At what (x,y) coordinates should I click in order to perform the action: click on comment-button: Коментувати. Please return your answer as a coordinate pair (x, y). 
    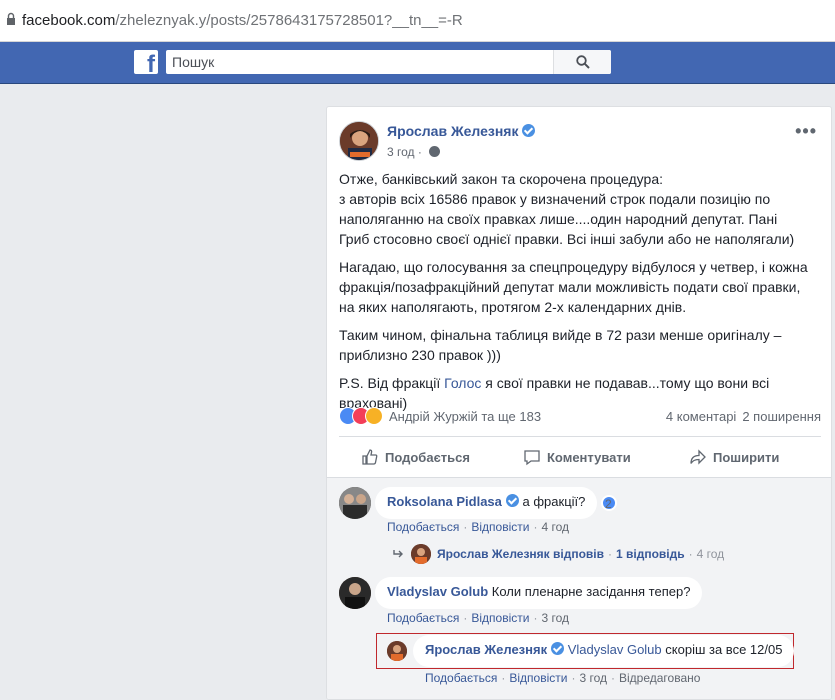
    Looking at the image, I should click on (577, 457).